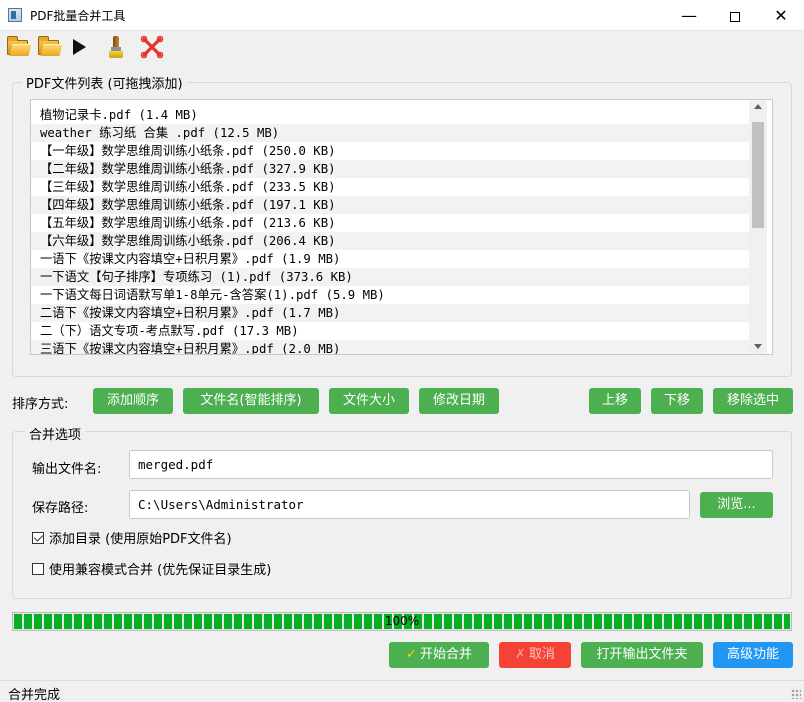  I want to click on compat-mode-checkbox: 使用兼容模式合并 (优先保证目录生成), so click(151, 571).